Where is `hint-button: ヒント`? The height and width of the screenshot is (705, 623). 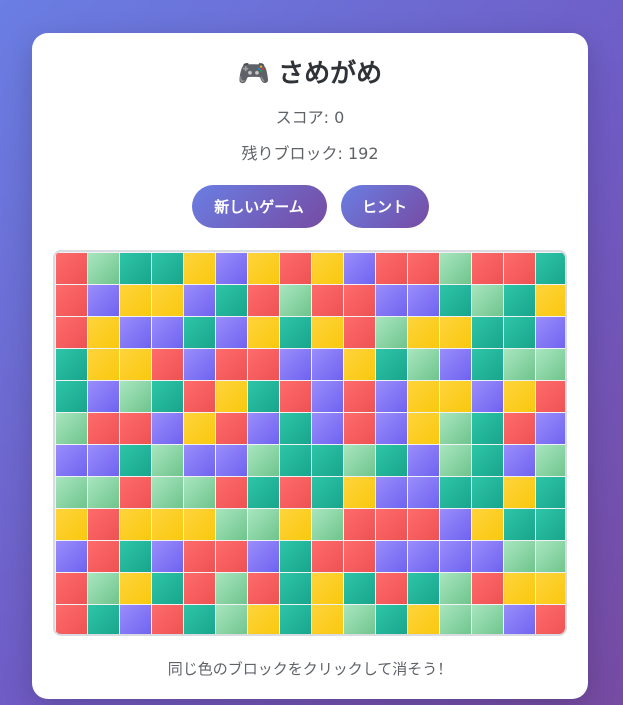
hint-button: ヒント is located at coordinates (384, 206).